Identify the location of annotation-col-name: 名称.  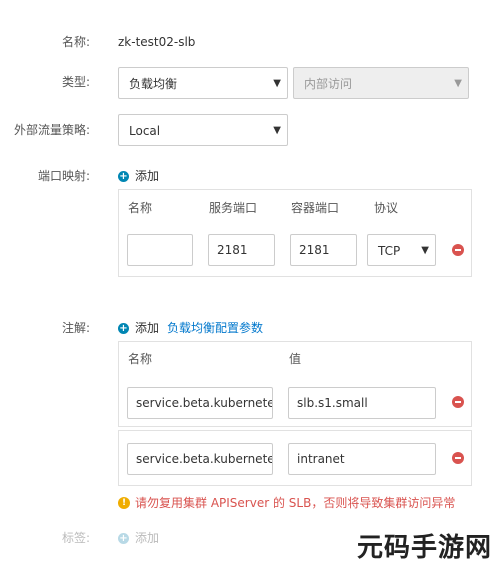
(140, 359).